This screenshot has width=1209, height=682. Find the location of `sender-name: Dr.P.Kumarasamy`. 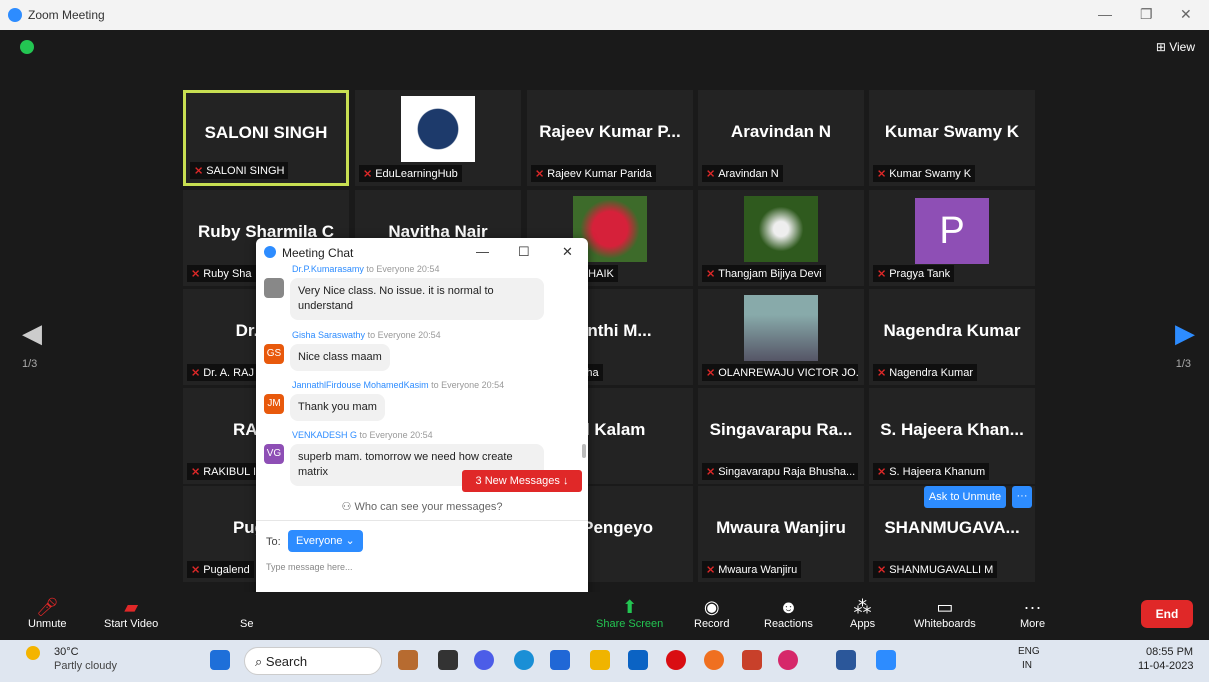

sender-name: Dr.P.Kumarasamy is located at coordinates (328, 269).